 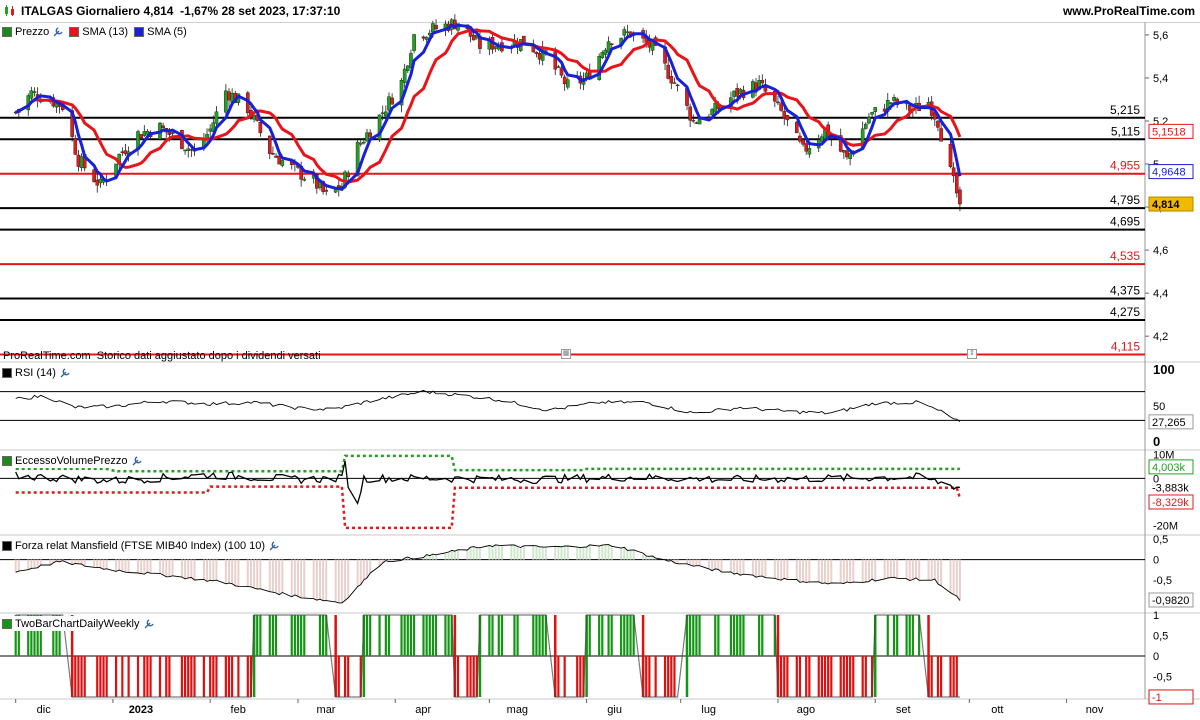 What do you see at coordinates (1160, 637) in the screenshot?
I see `twobar-axis-tick-label: 0,5` at bounding box center [1160, 637].